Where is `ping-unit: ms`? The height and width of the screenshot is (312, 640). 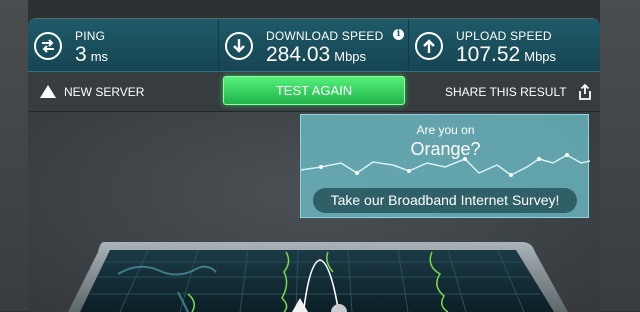 ping-unit: ms is located at coordinates (99, 56).